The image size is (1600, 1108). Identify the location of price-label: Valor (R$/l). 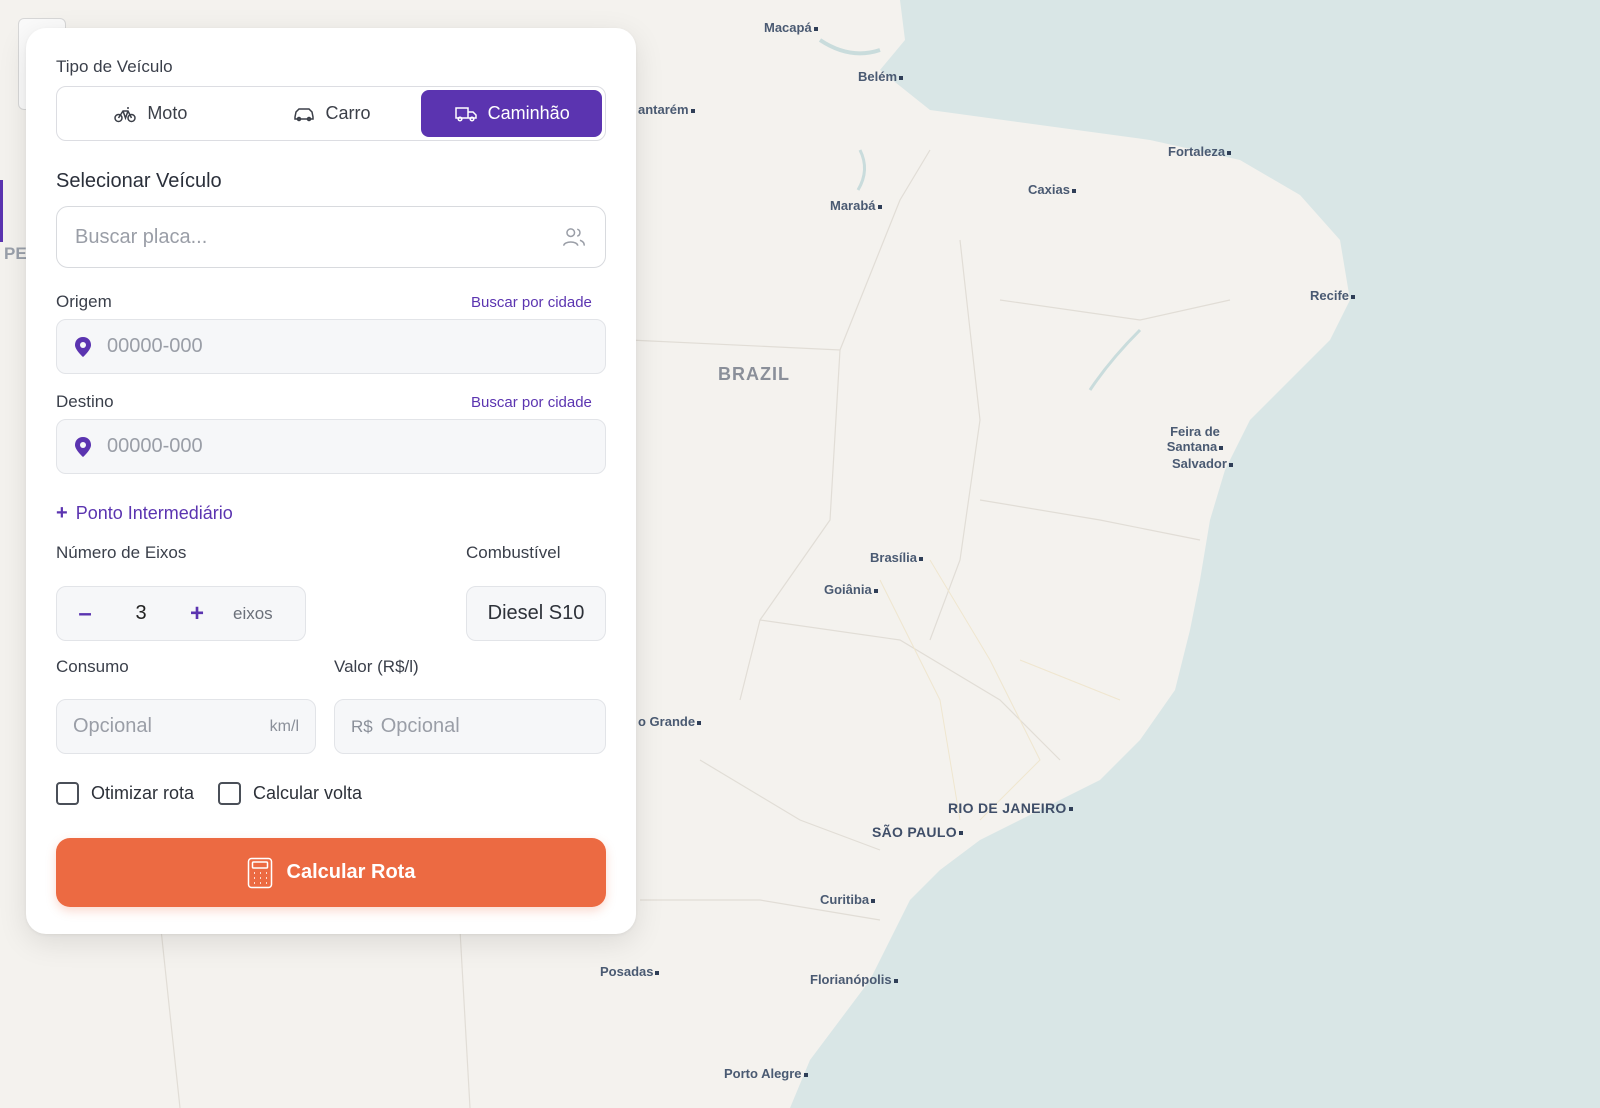
(376, 666).